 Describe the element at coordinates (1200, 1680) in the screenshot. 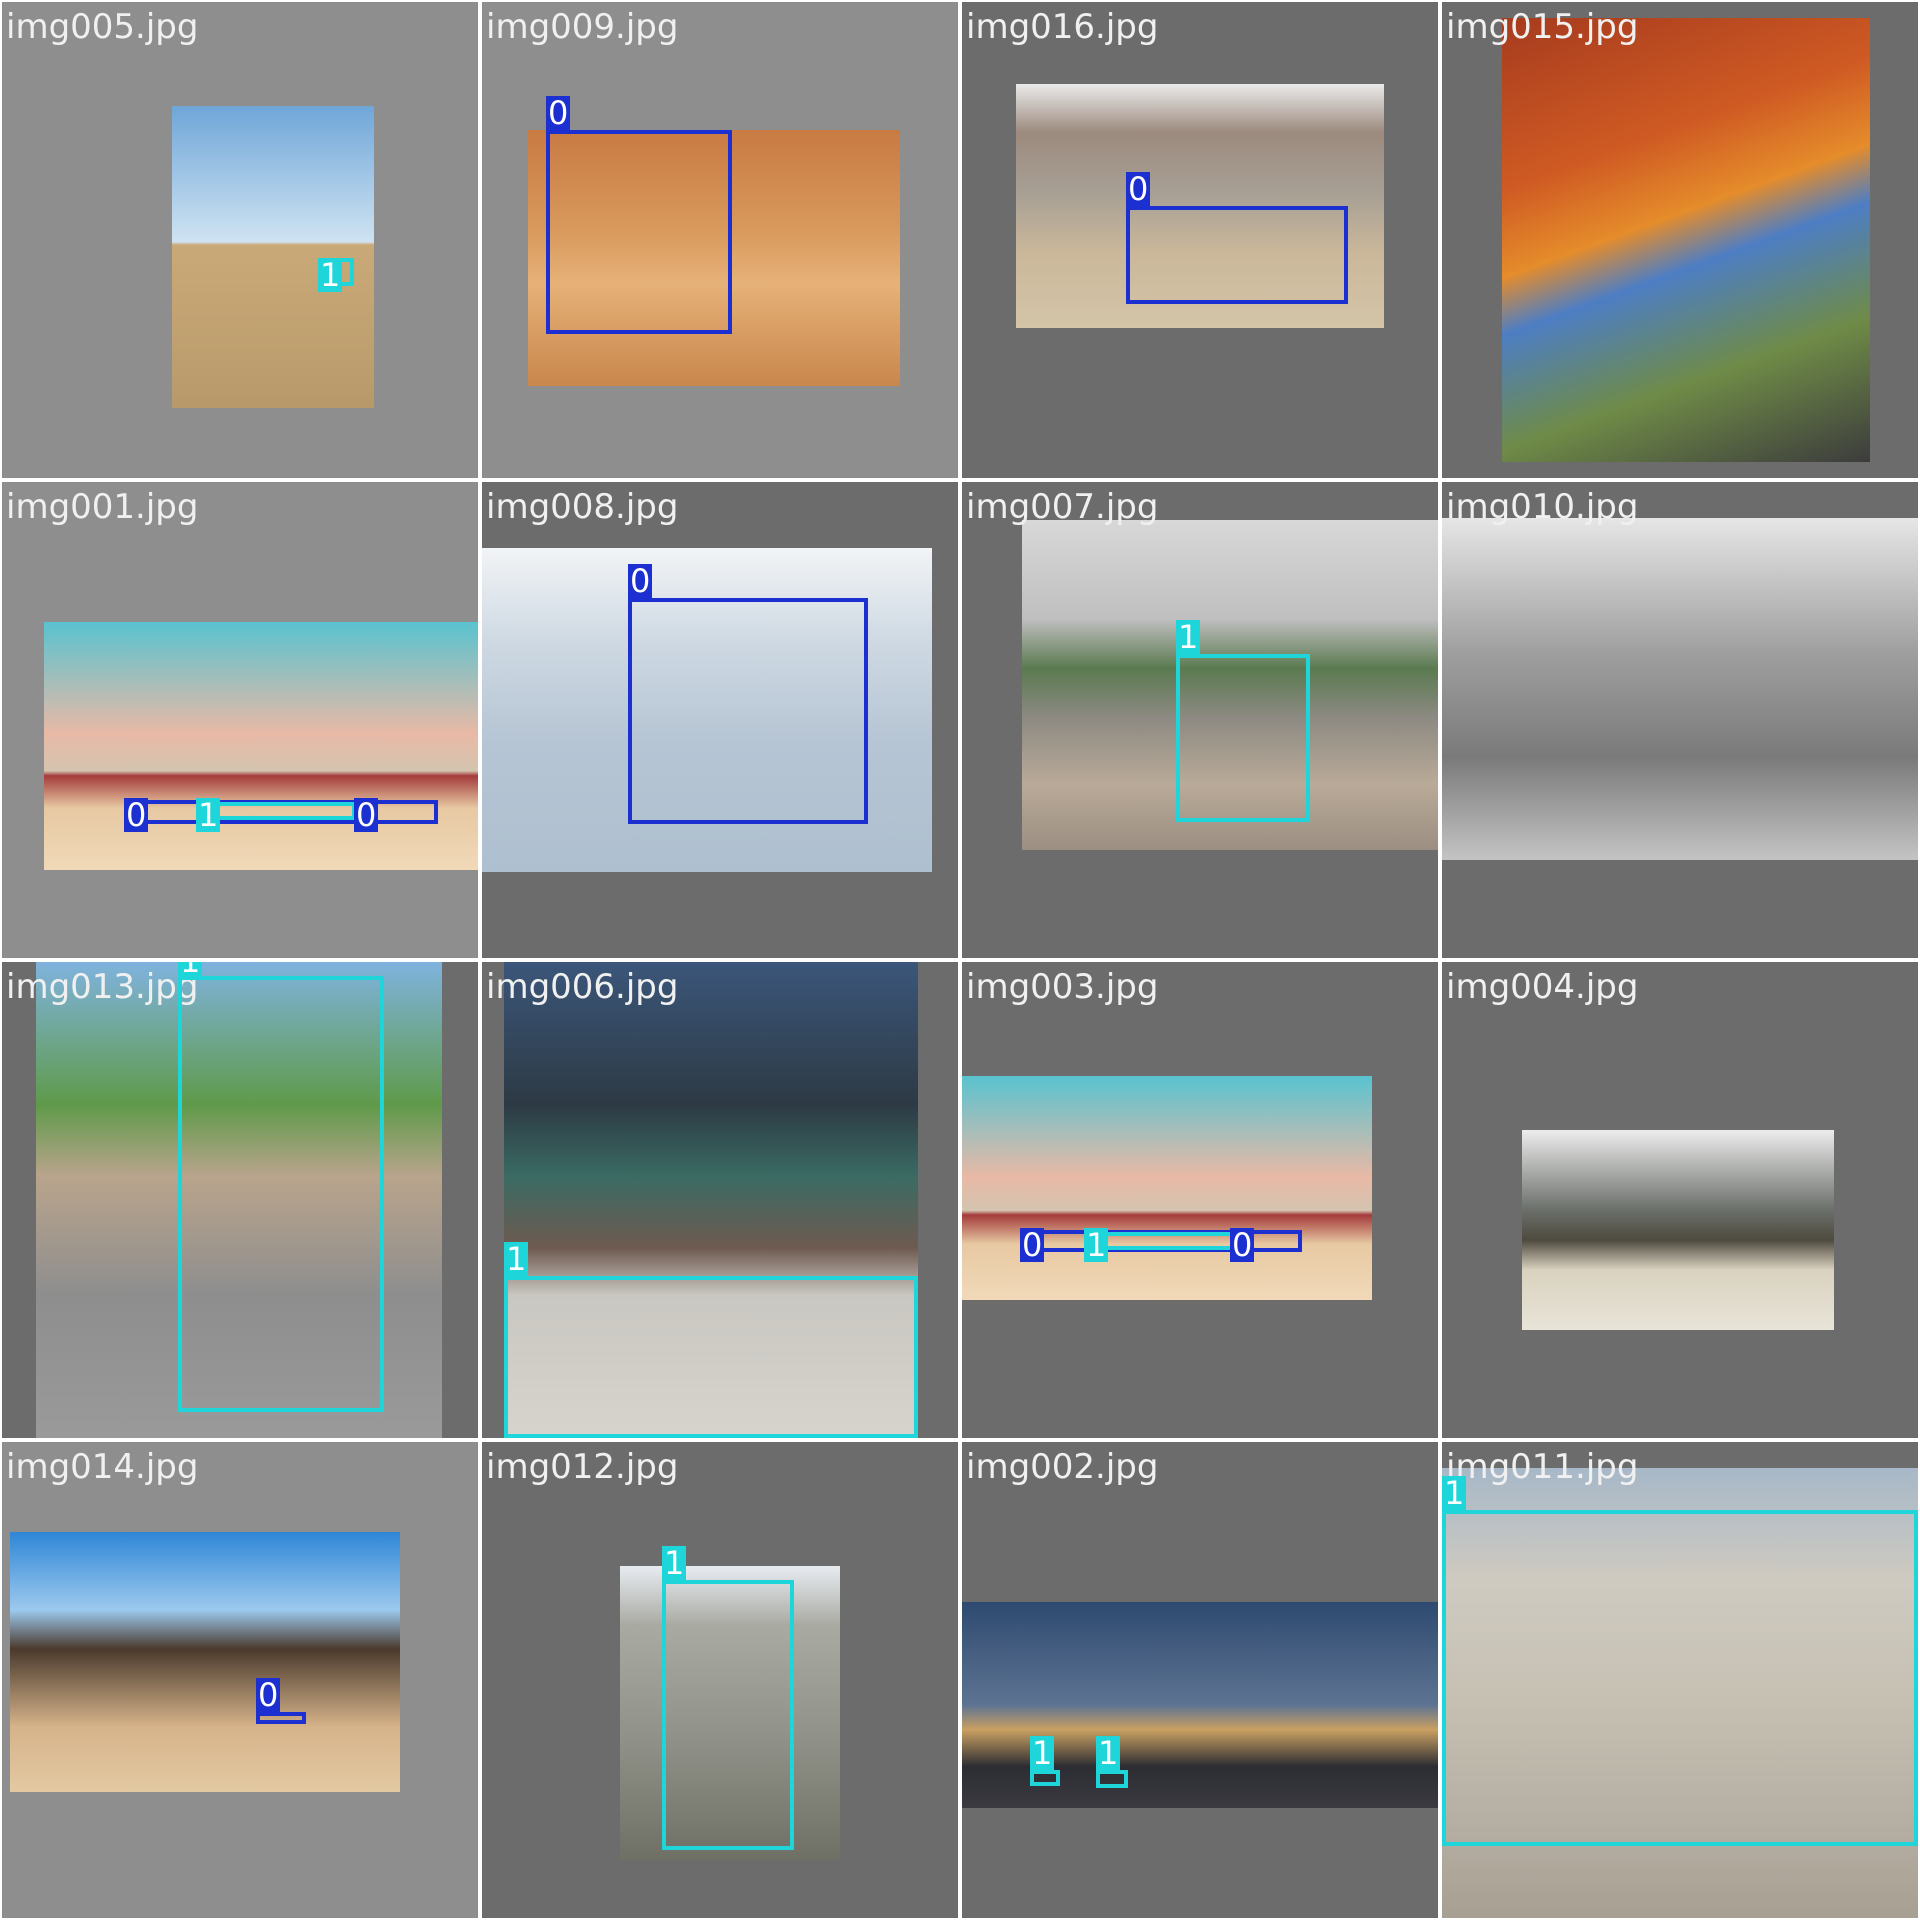

I see `image-tile: img002.jpg 1 1` at that location.